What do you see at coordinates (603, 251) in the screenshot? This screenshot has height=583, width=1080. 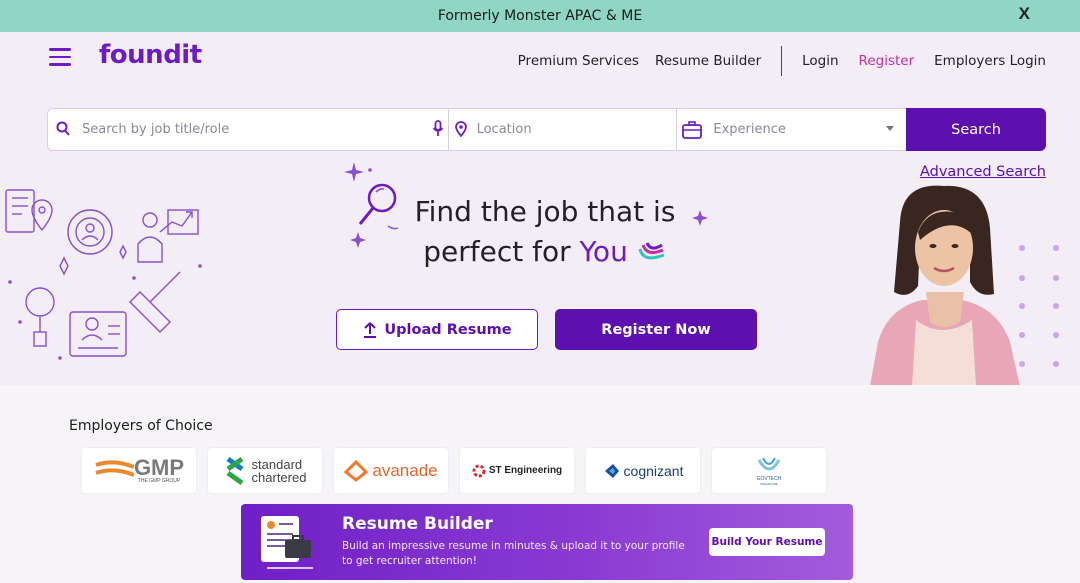 I see `headline-highlight: You` at bounding box center [603, 251].